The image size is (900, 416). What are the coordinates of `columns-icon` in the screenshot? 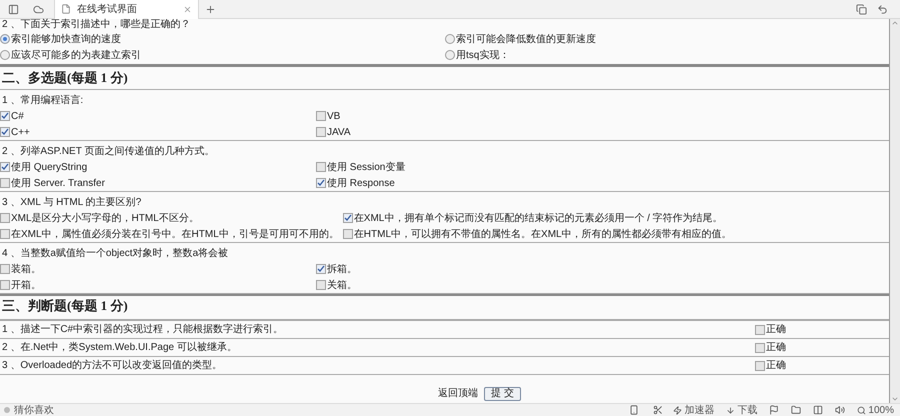 It's located at (818, 410).